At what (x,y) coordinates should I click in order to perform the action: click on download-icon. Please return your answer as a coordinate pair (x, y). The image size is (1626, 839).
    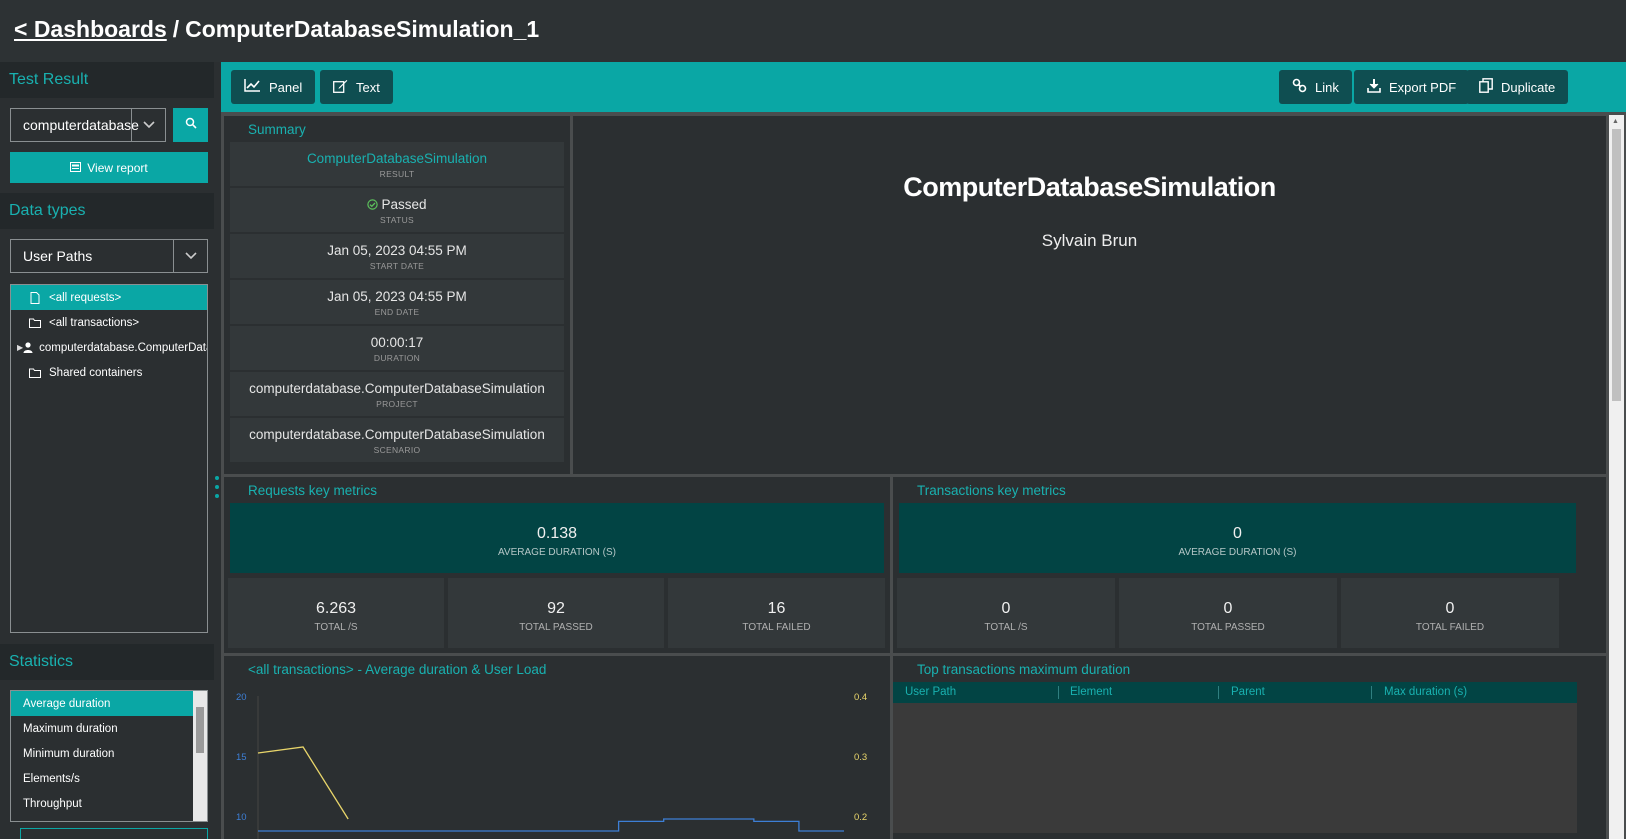
    Looking at the image, I should click on (1374, 87).